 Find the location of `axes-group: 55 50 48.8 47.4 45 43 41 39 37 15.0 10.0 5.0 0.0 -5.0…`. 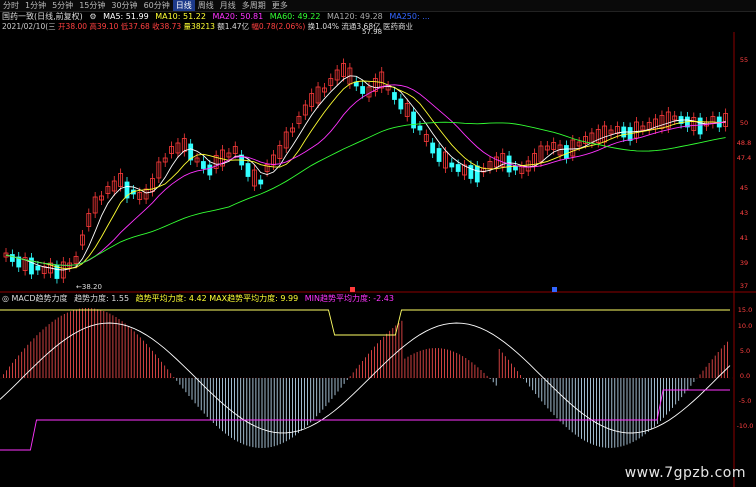

axes-group: 55 50 48.8 47.4 45 43 41 39 37 15.0 10.0 5.0 0.0 -5.0… is located at coordinates (745, 243).